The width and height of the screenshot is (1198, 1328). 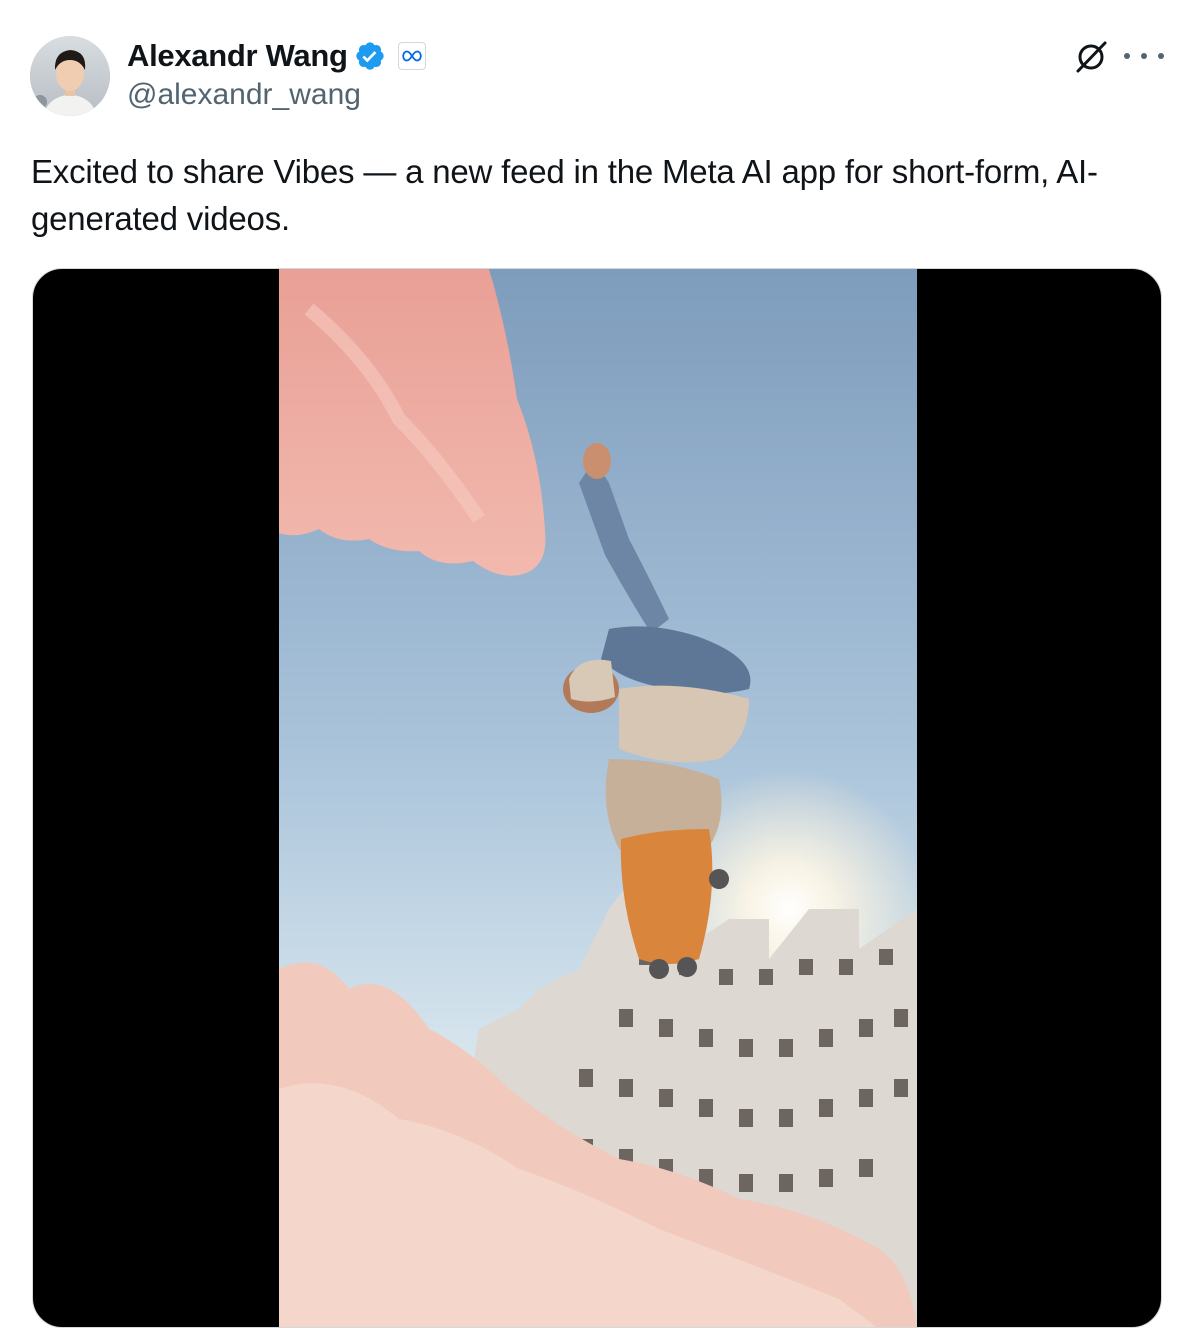 I want to click on author-name-row: Alexandr Wang, so click(x=276, y=56).